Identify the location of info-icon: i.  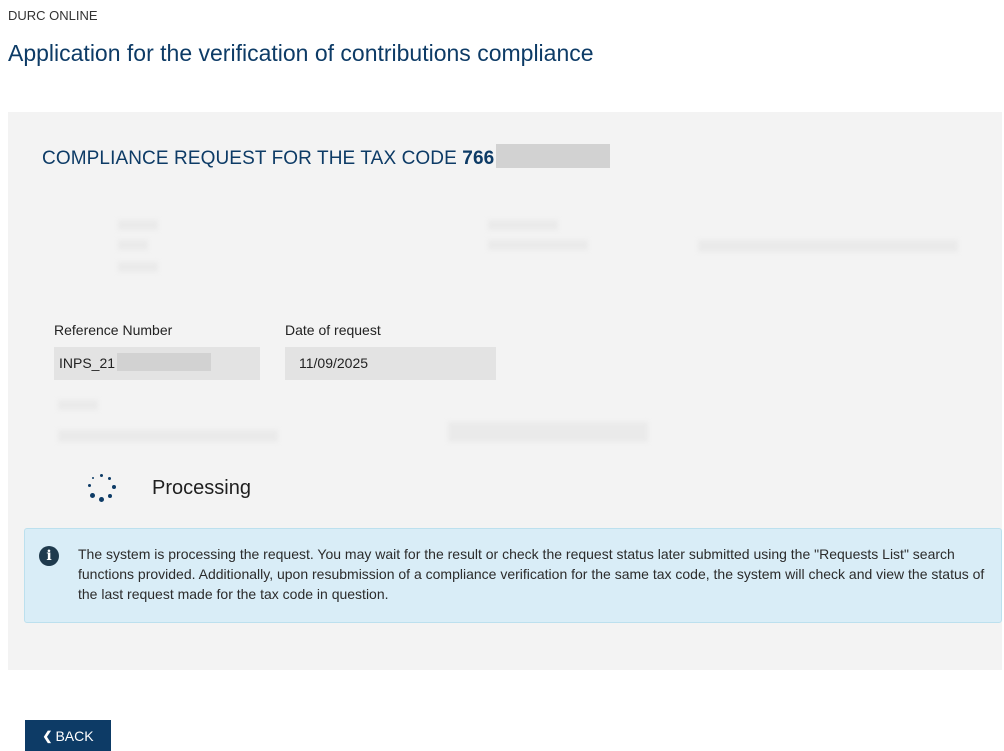
(49, 556).